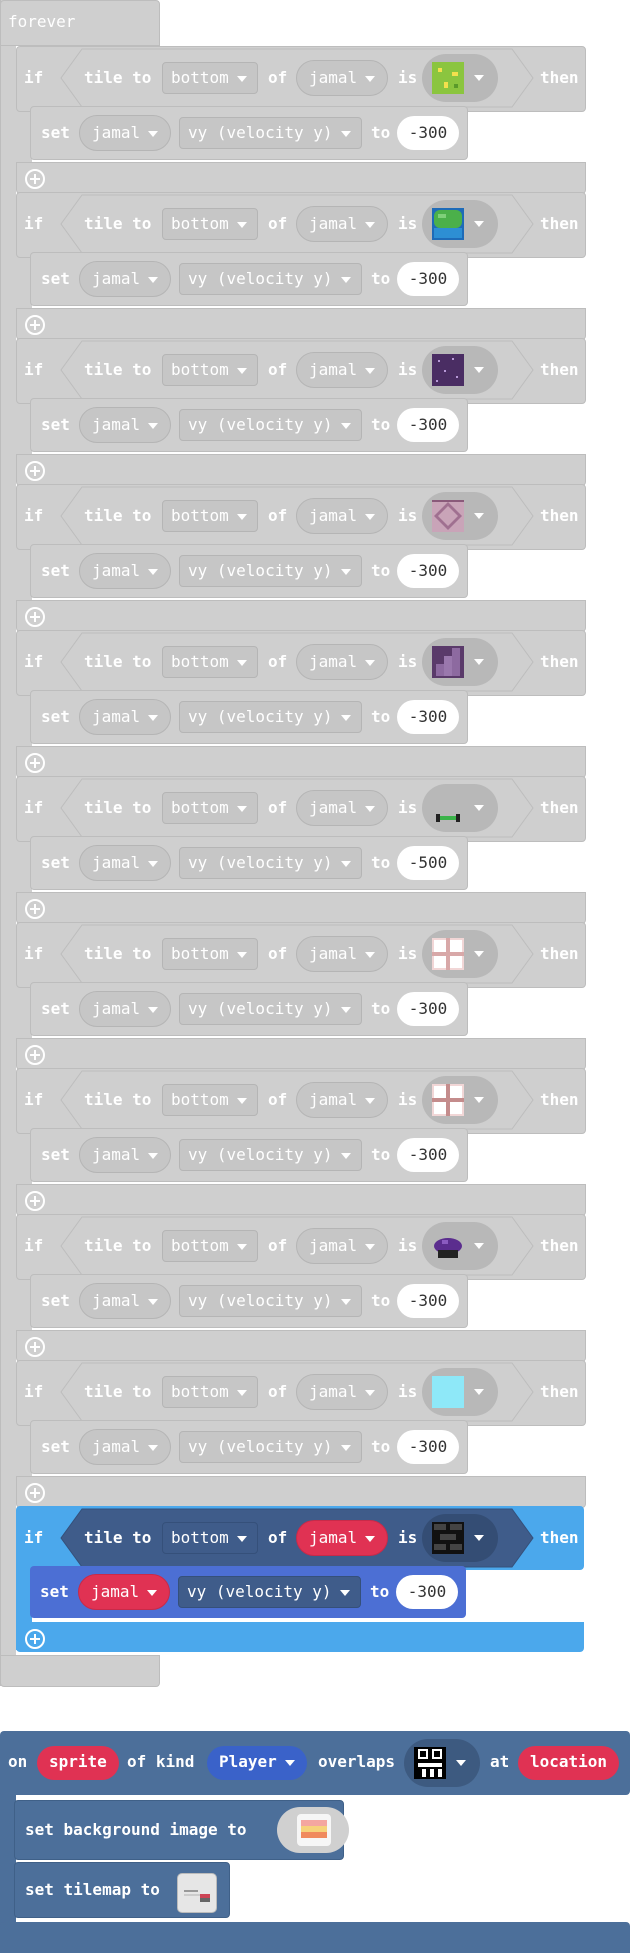 This screenshot has width=637, height=1953. I want to click on event-tile-picker, so click(442, 1763).